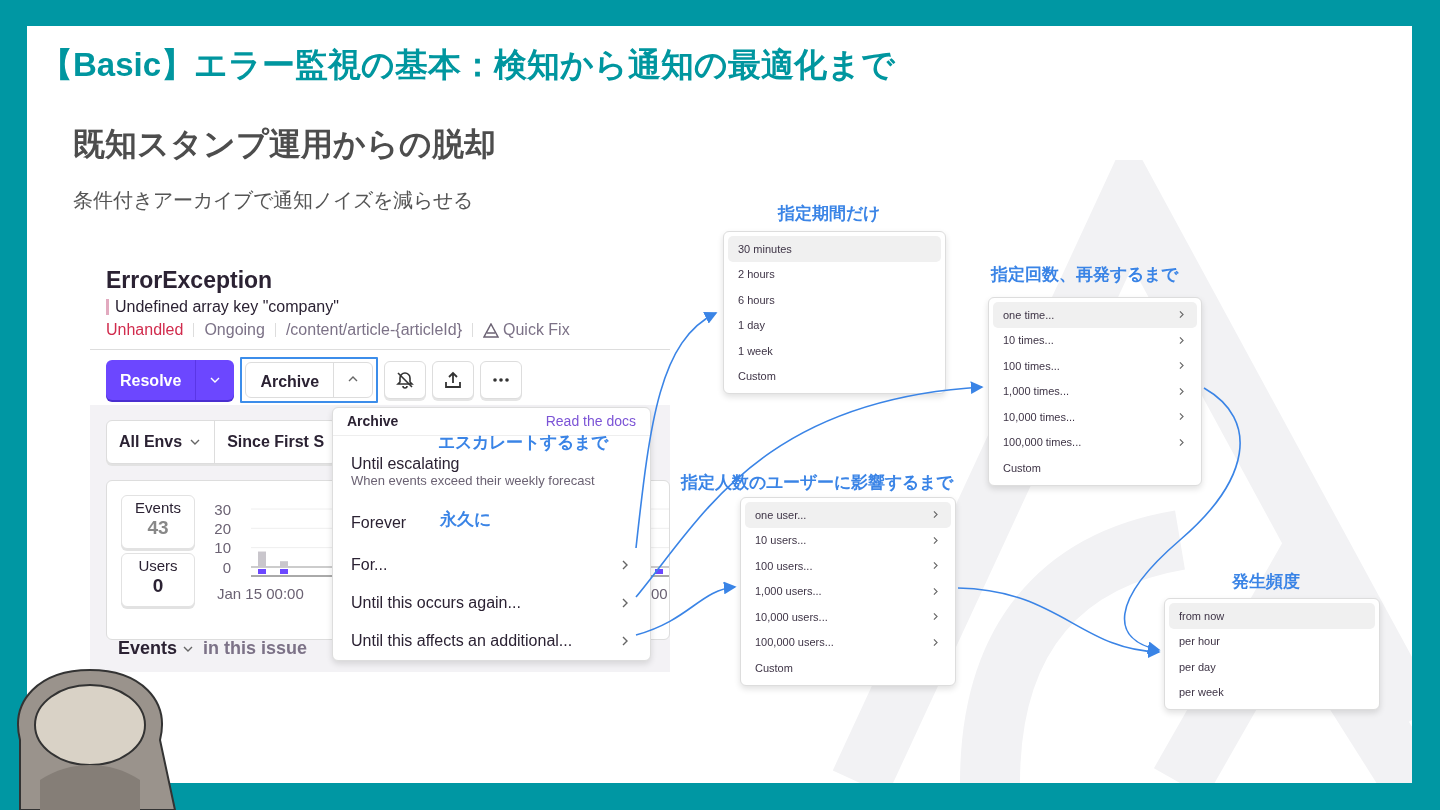 The width and height of the screenshot is (1440, 810). I want to click on issue-message: Undefined array key "company", so click(227, 307).